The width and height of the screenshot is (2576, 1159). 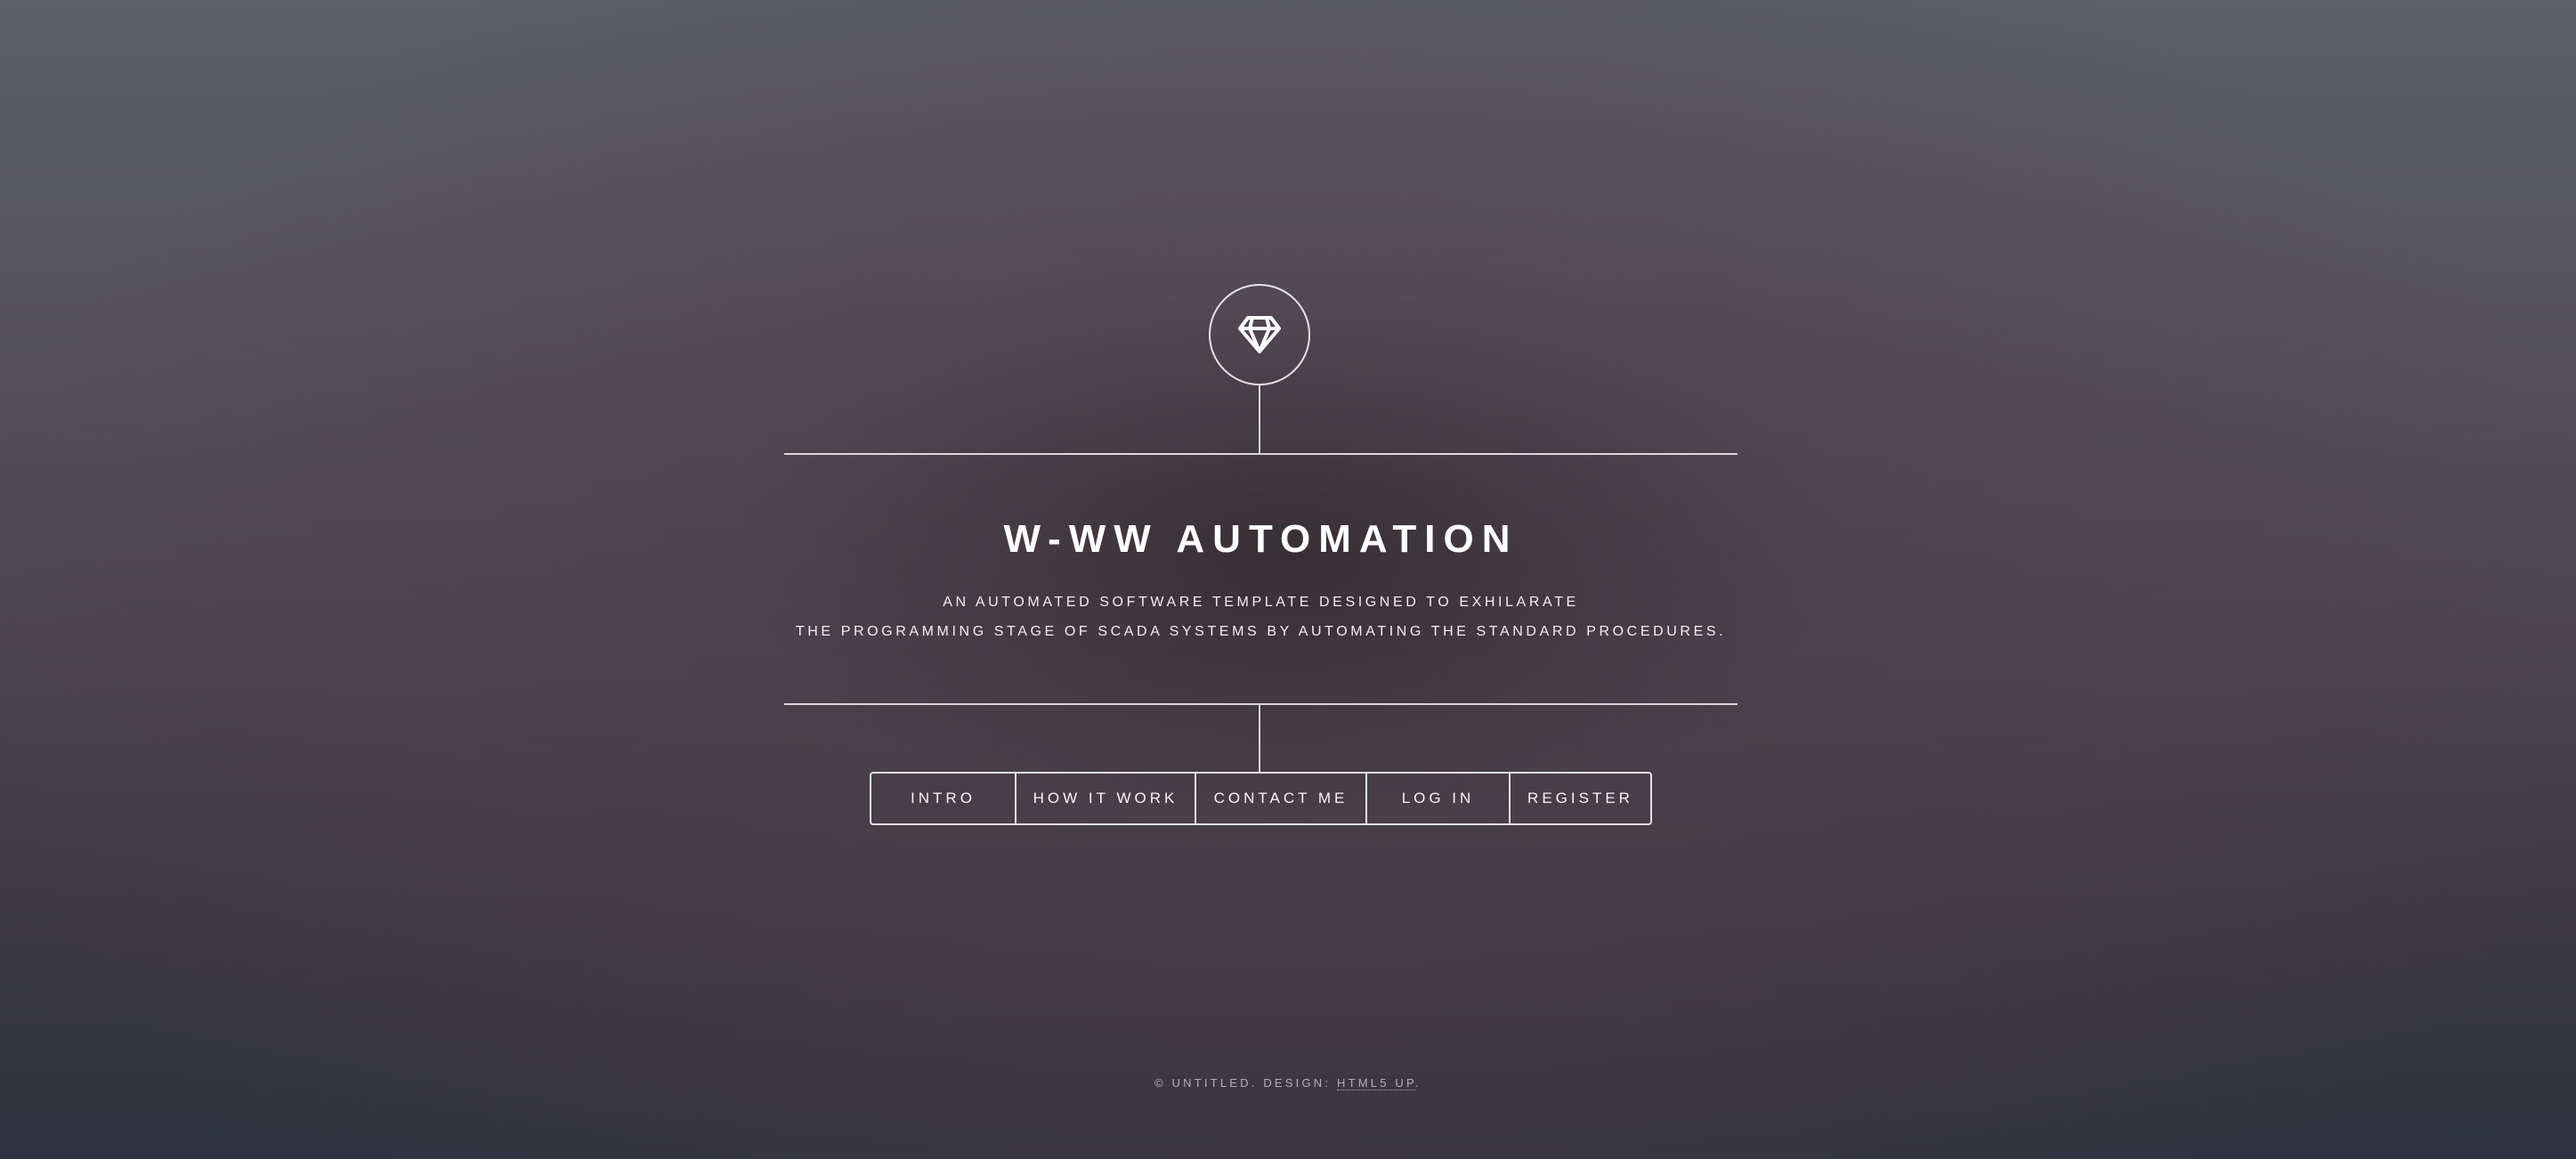 What do you see at coordinates (1418, 1083) in the screenshot?
I see `footer-suffix: .` at bounding box center [1418, 1083].